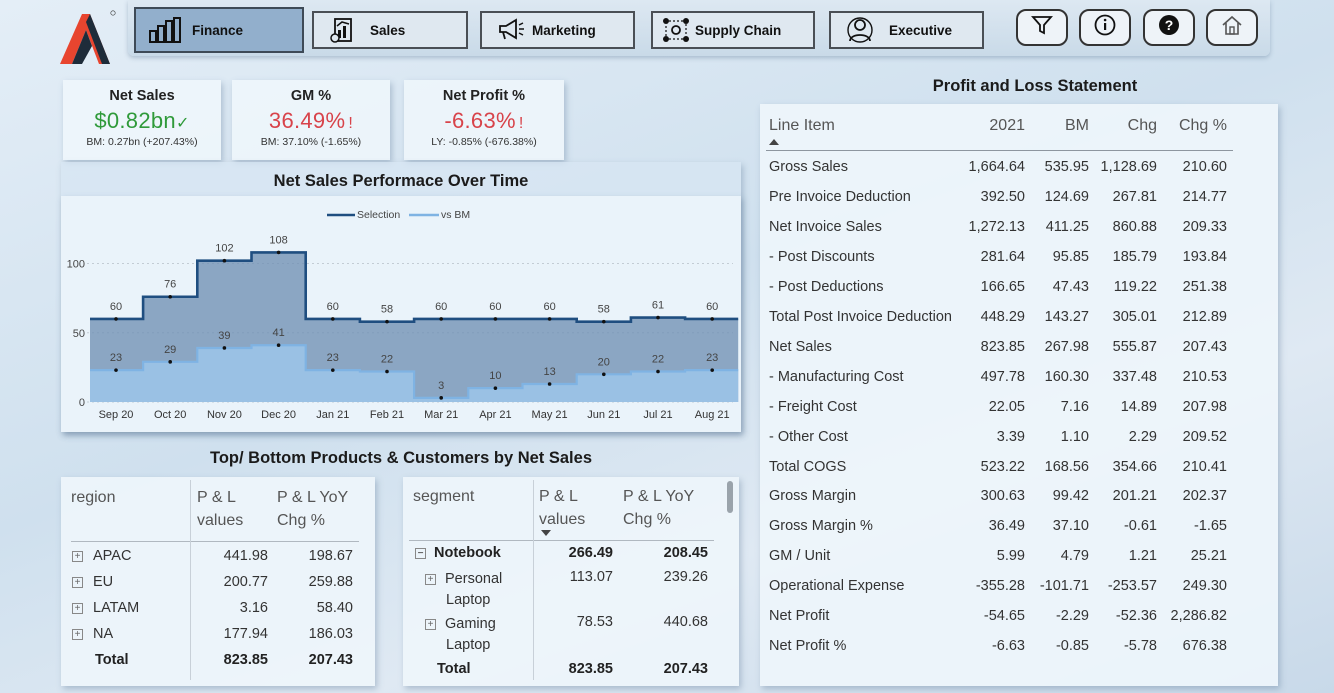 The image size is (1334, 693). What do you see at coordinates (813, 406) in the screenshot?
I see `pl-line-item: - Freight Cost` at bounding box center [813, 406].